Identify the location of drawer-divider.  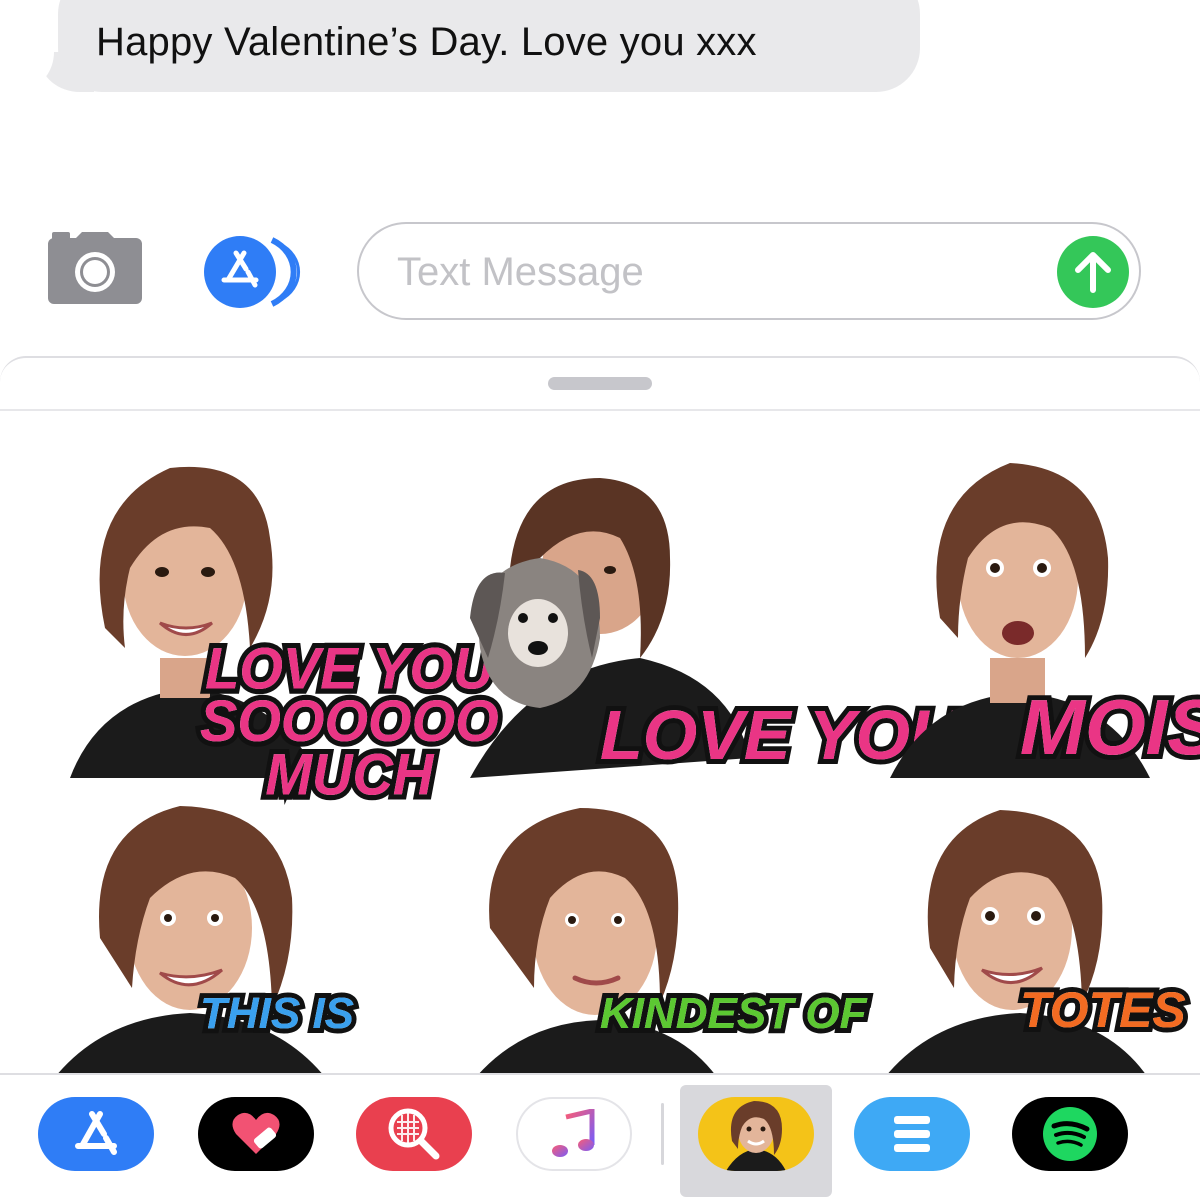
(600, 410).